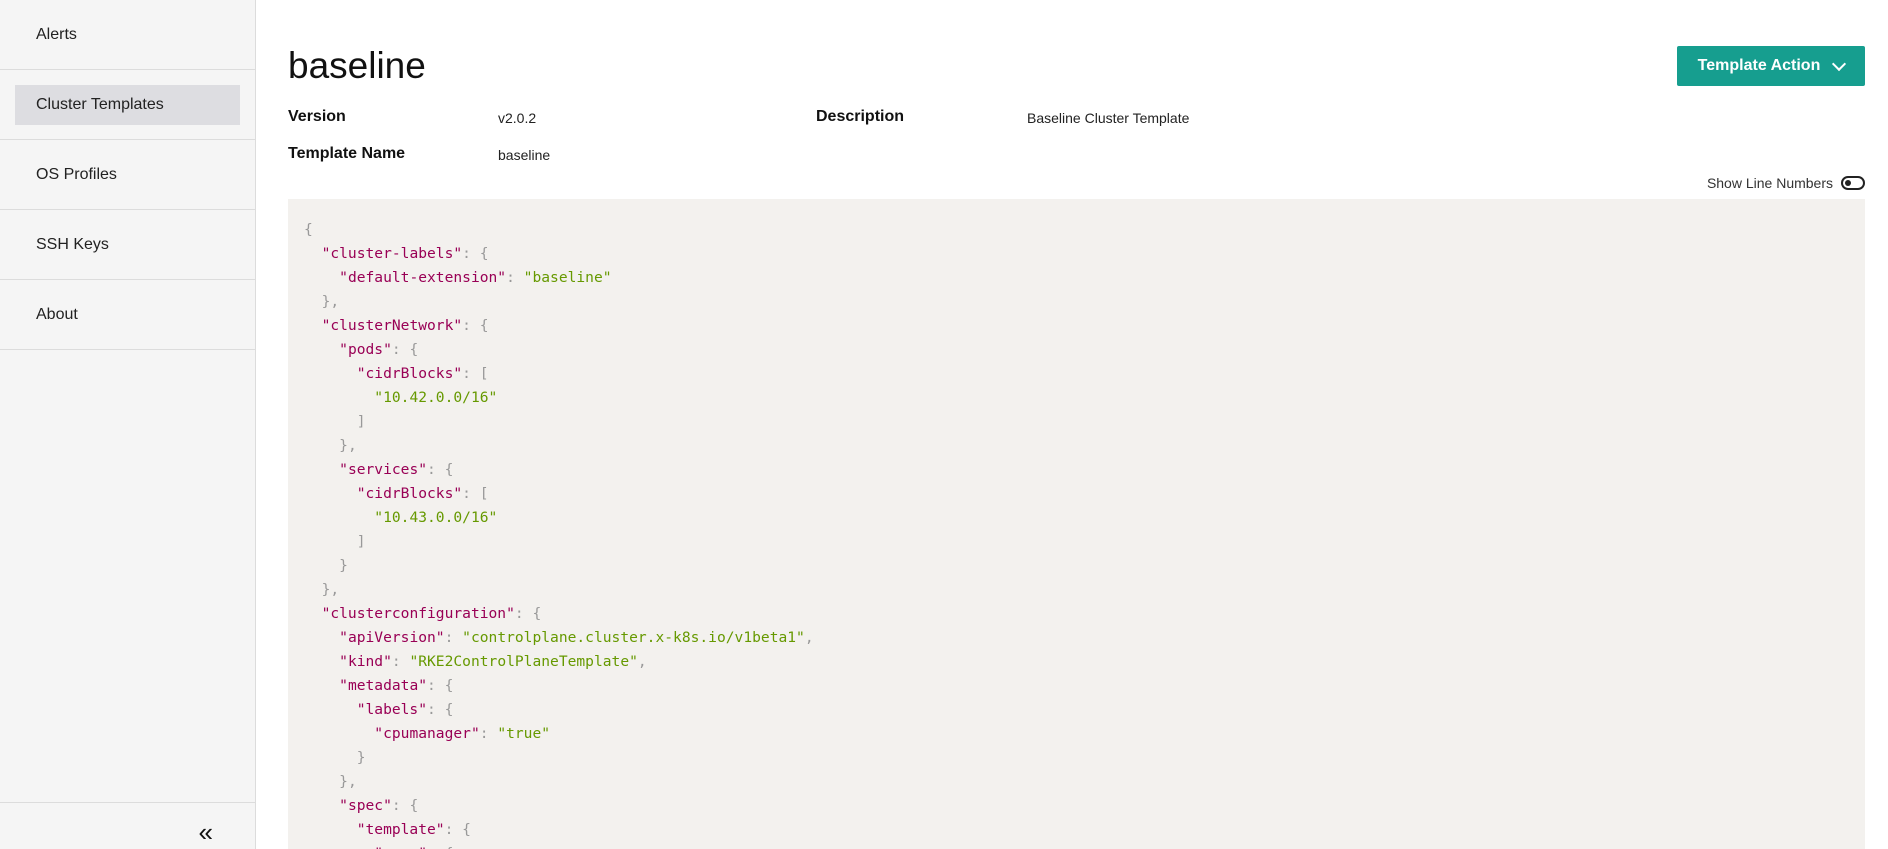 The image size is (1888, 849). Describe the element at coordinates (57, 314) in the screenshot. I see `sidebar-item-label: About` at that location.